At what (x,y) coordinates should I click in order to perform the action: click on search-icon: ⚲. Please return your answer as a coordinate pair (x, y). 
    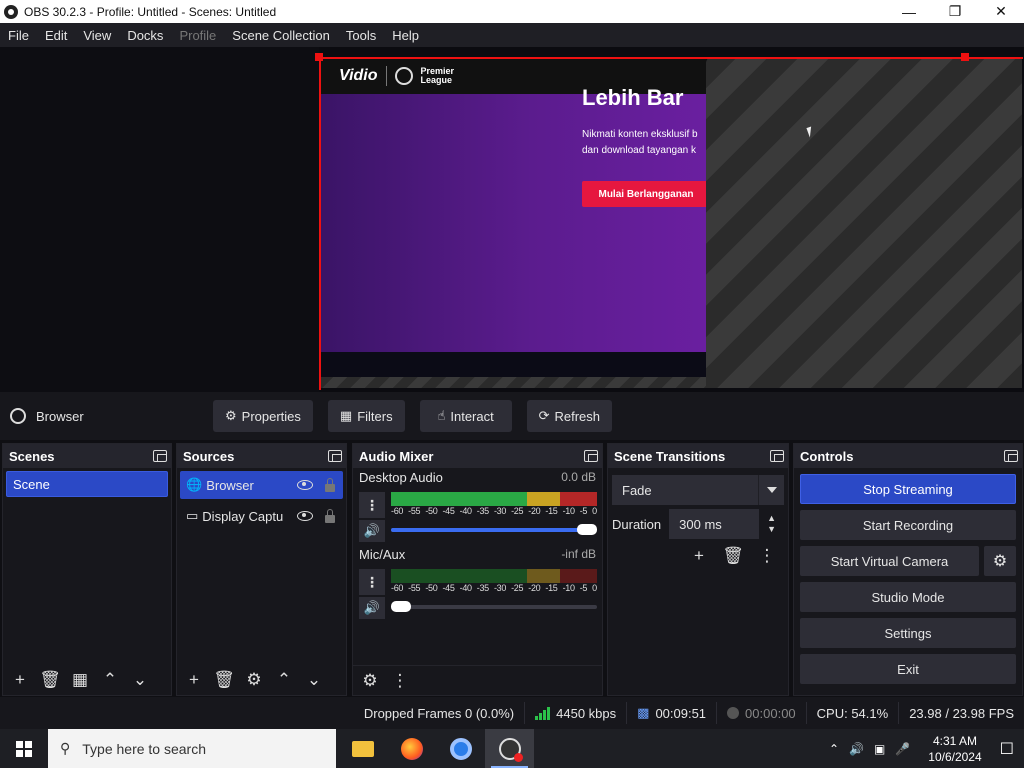
    Looking at the image, I should click on (65, 748).